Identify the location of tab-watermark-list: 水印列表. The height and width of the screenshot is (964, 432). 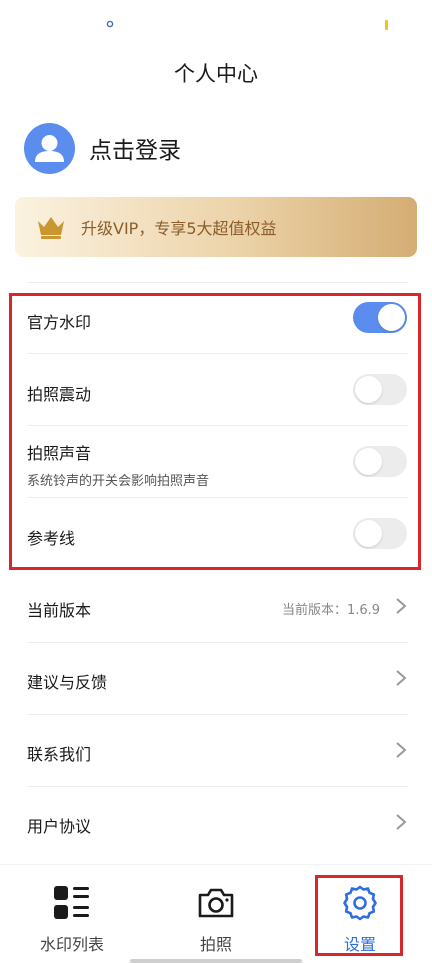
(72, 914).